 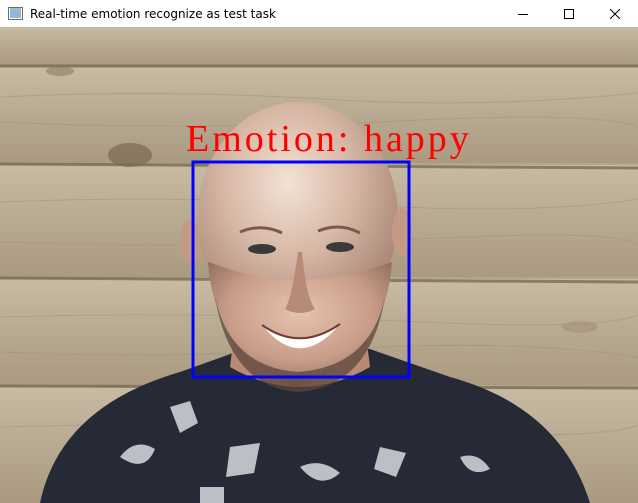 I want to click on window-controls, so click(x=569, y=13).